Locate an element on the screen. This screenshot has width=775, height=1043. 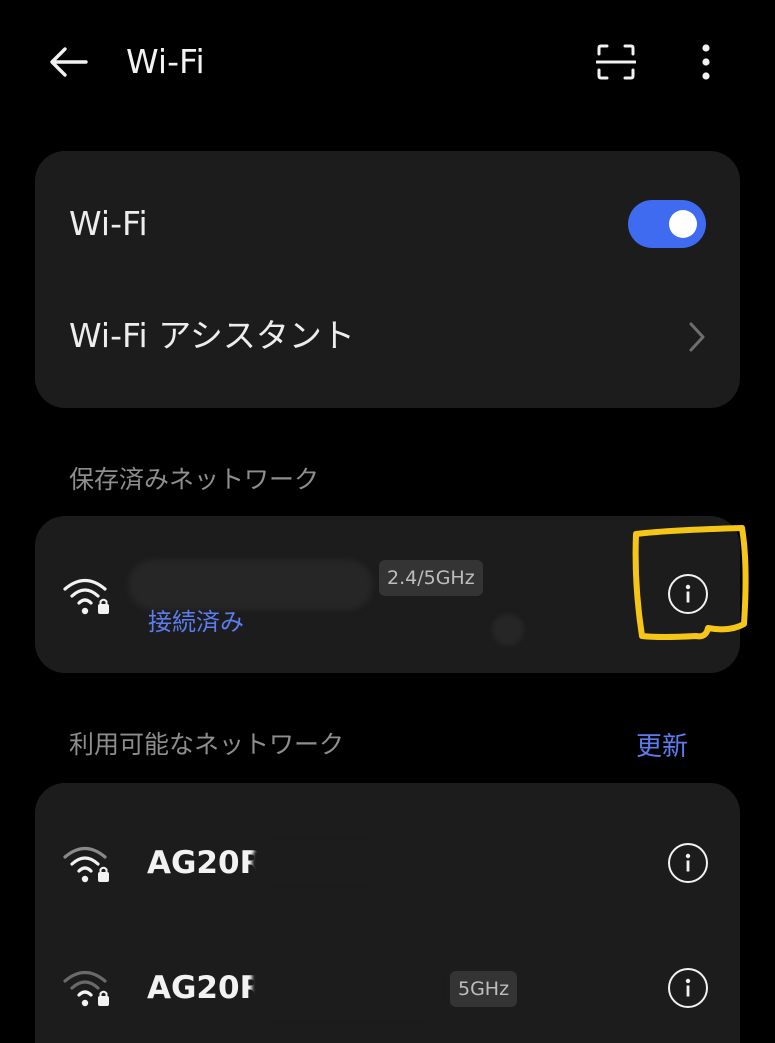
saved-network-info-button is located at coordinates (688, 594).